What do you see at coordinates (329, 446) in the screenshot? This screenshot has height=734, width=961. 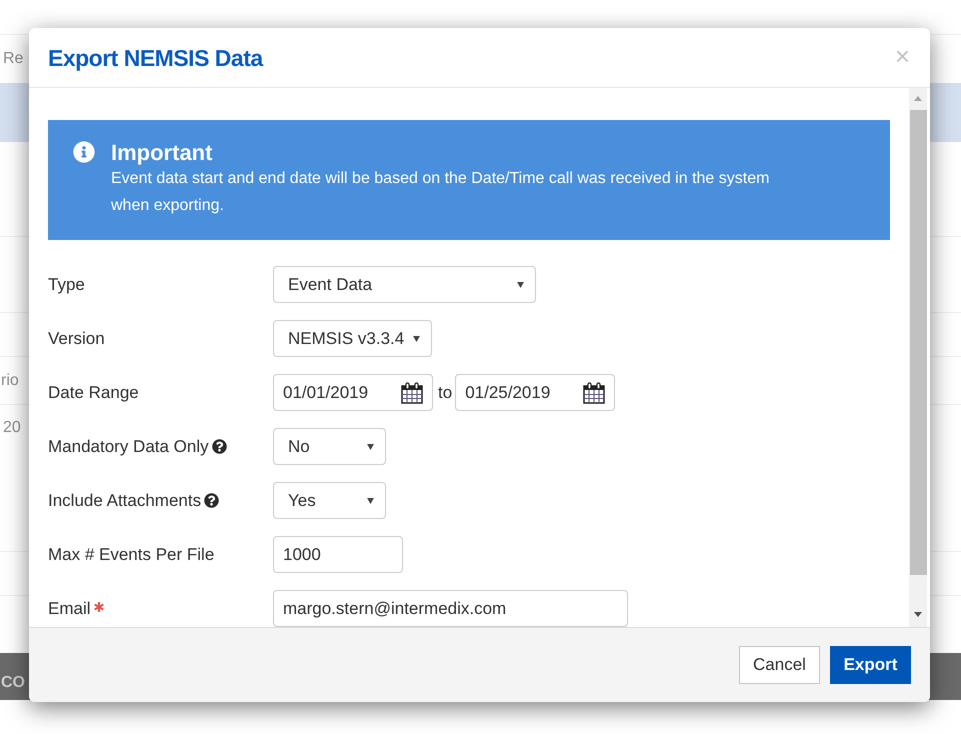 I see `select-field: No` at bounding box center [329, 446].